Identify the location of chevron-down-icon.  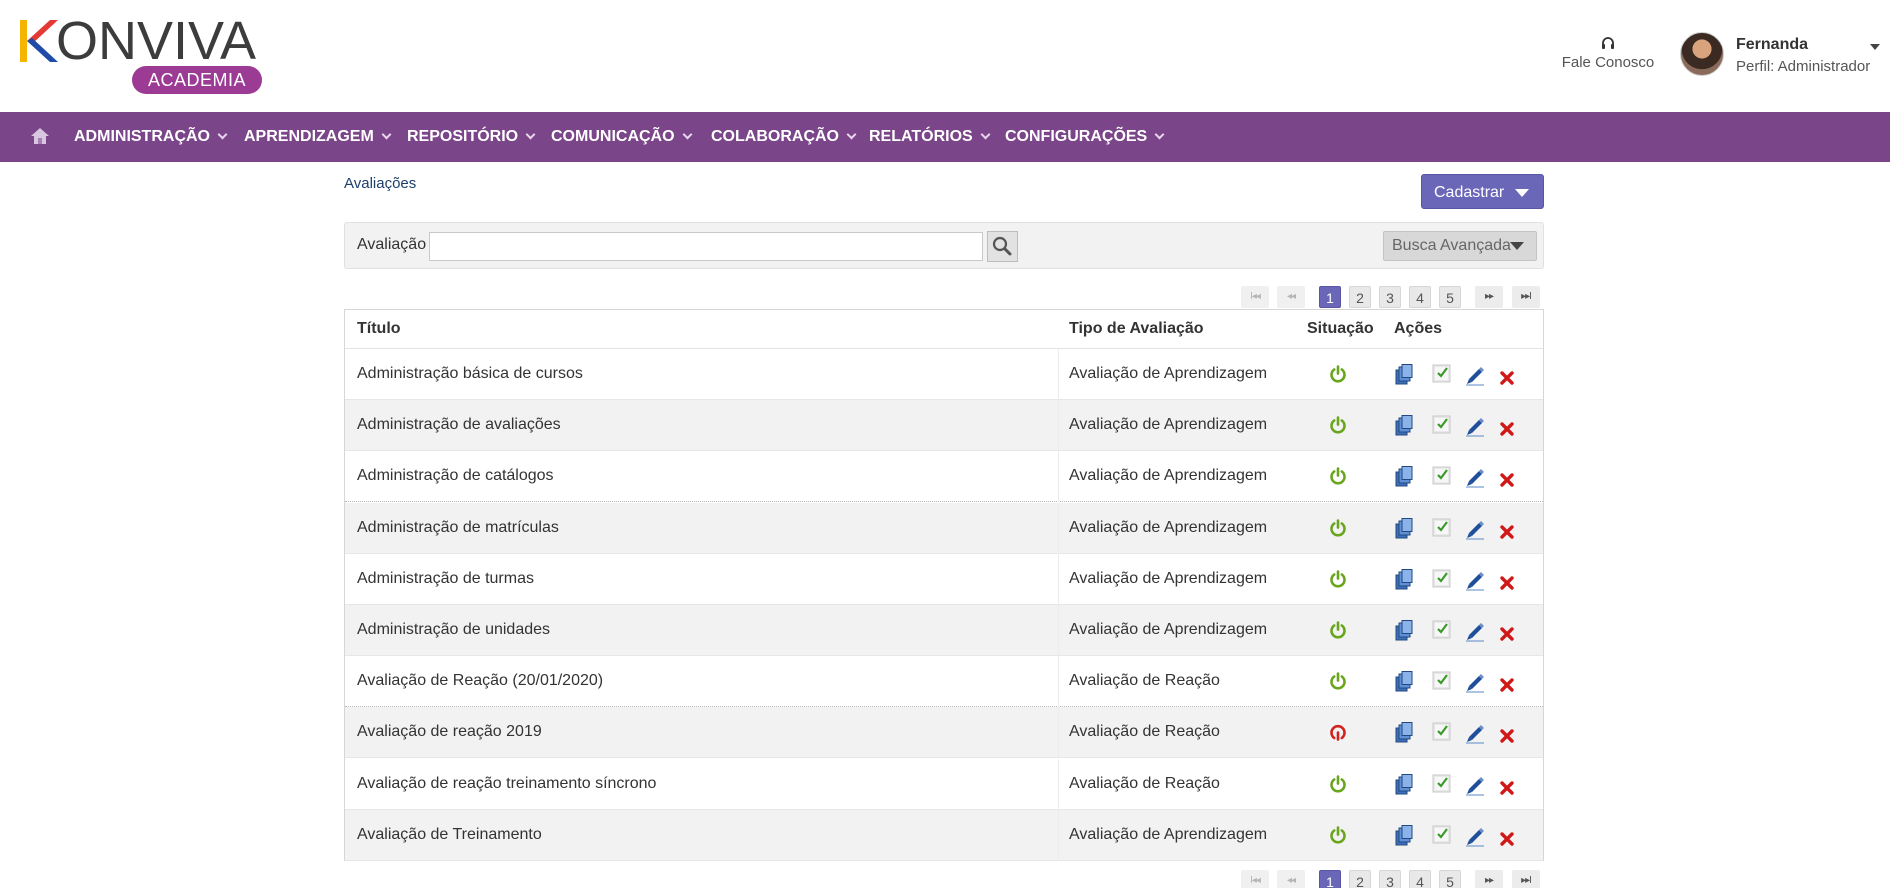
(386, 134).